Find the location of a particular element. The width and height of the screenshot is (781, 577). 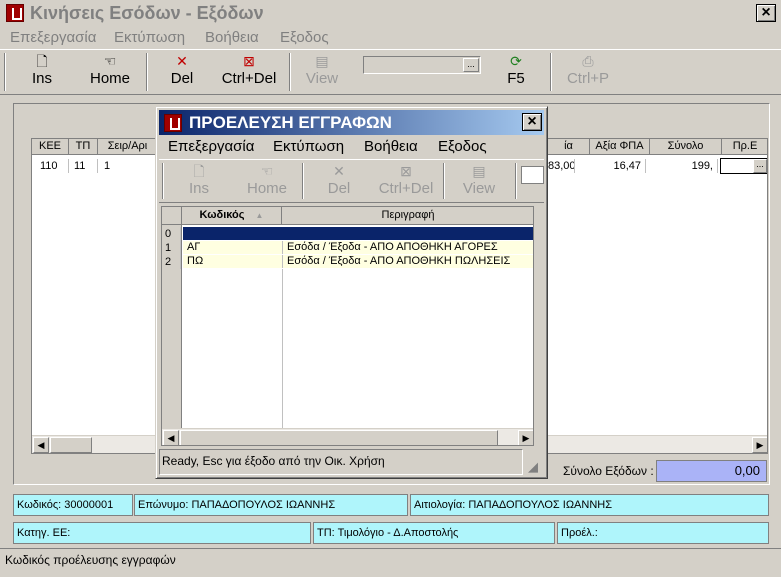

dialog-ctrl-del-label: Ctrl+Del is located at coordinates (406, 188).